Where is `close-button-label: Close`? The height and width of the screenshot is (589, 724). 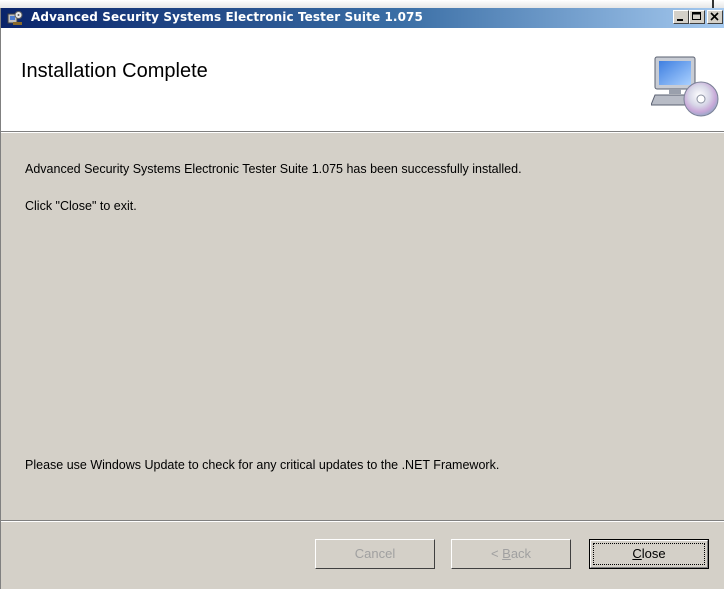 close-button-label: Close is located at coordinates (648, 553).